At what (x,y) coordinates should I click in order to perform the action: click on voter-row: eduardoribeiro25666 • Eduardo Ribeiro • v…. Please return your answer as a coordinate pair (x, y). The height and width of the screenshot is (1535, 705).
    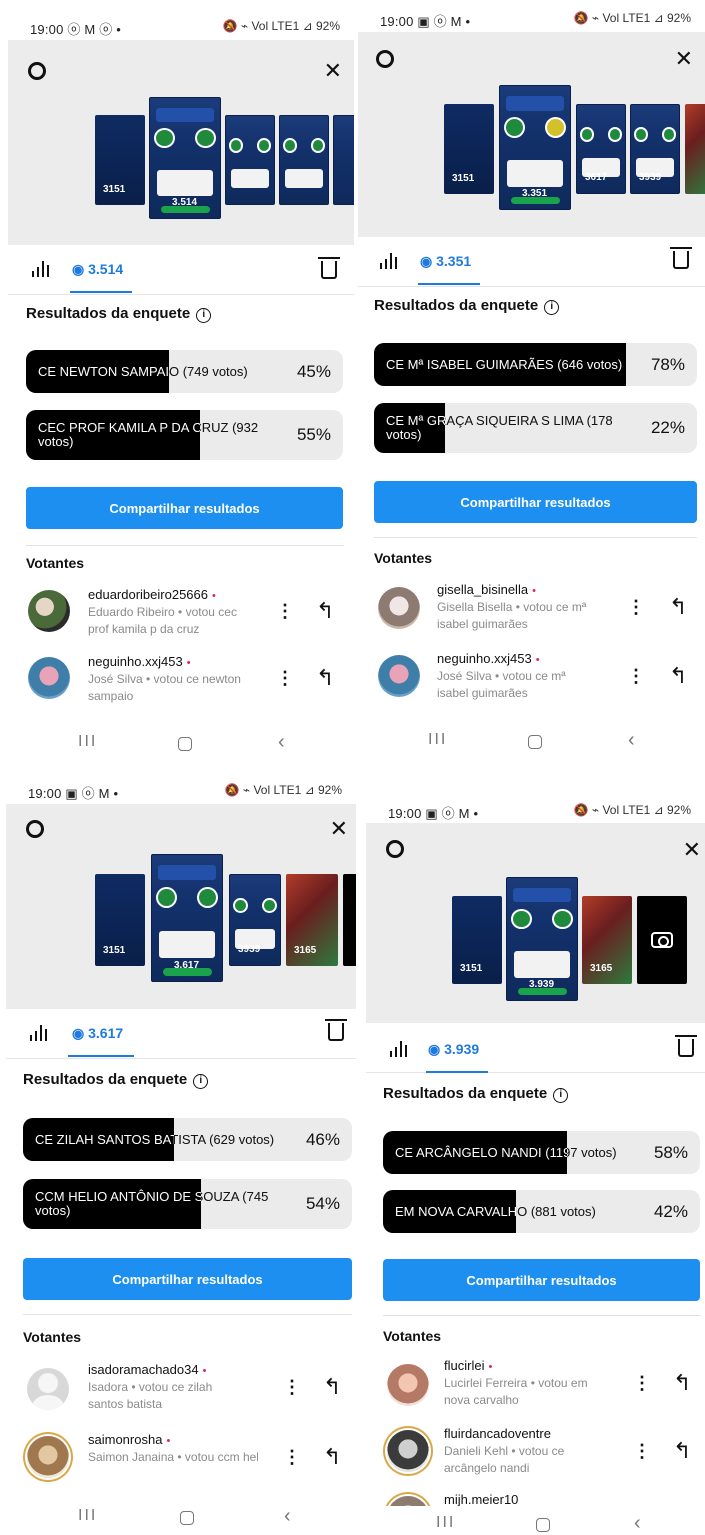
    Looking at the image, I should click on (186, 615).